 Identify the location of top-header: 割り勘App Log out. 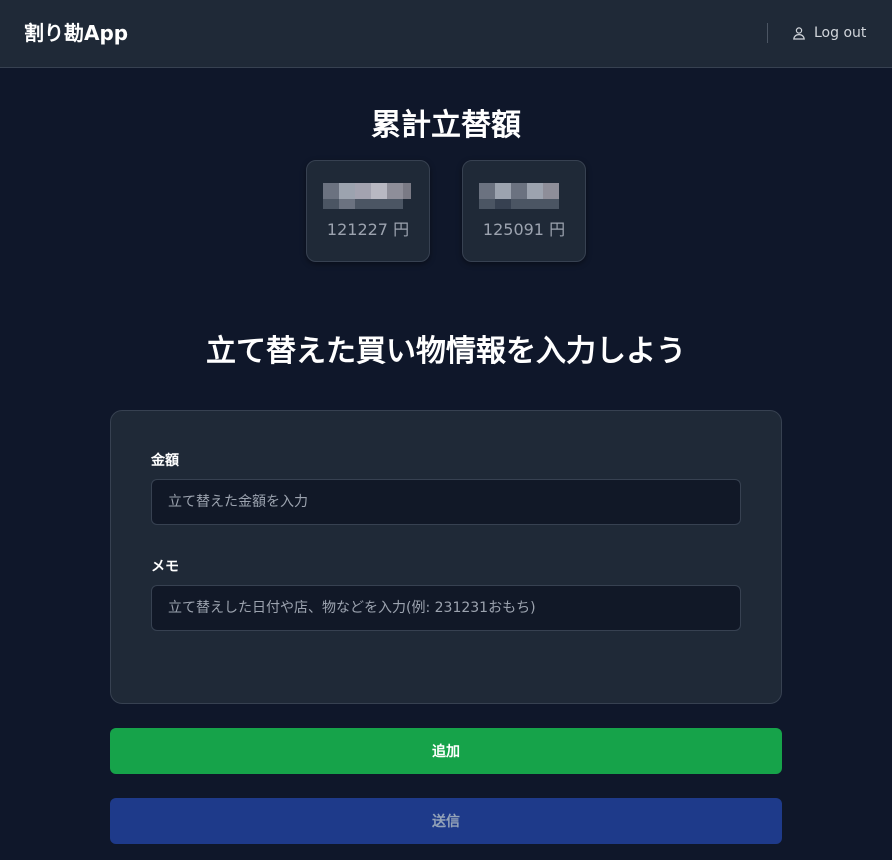
(446, 34).